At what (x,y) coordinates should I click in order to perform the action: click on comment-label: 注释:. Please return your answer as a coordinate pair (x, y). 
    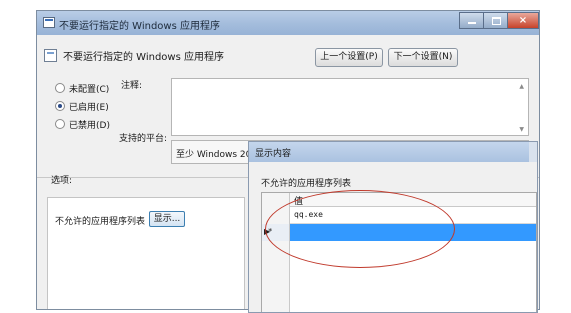
    Looking at the image, I should click on (132, 86).